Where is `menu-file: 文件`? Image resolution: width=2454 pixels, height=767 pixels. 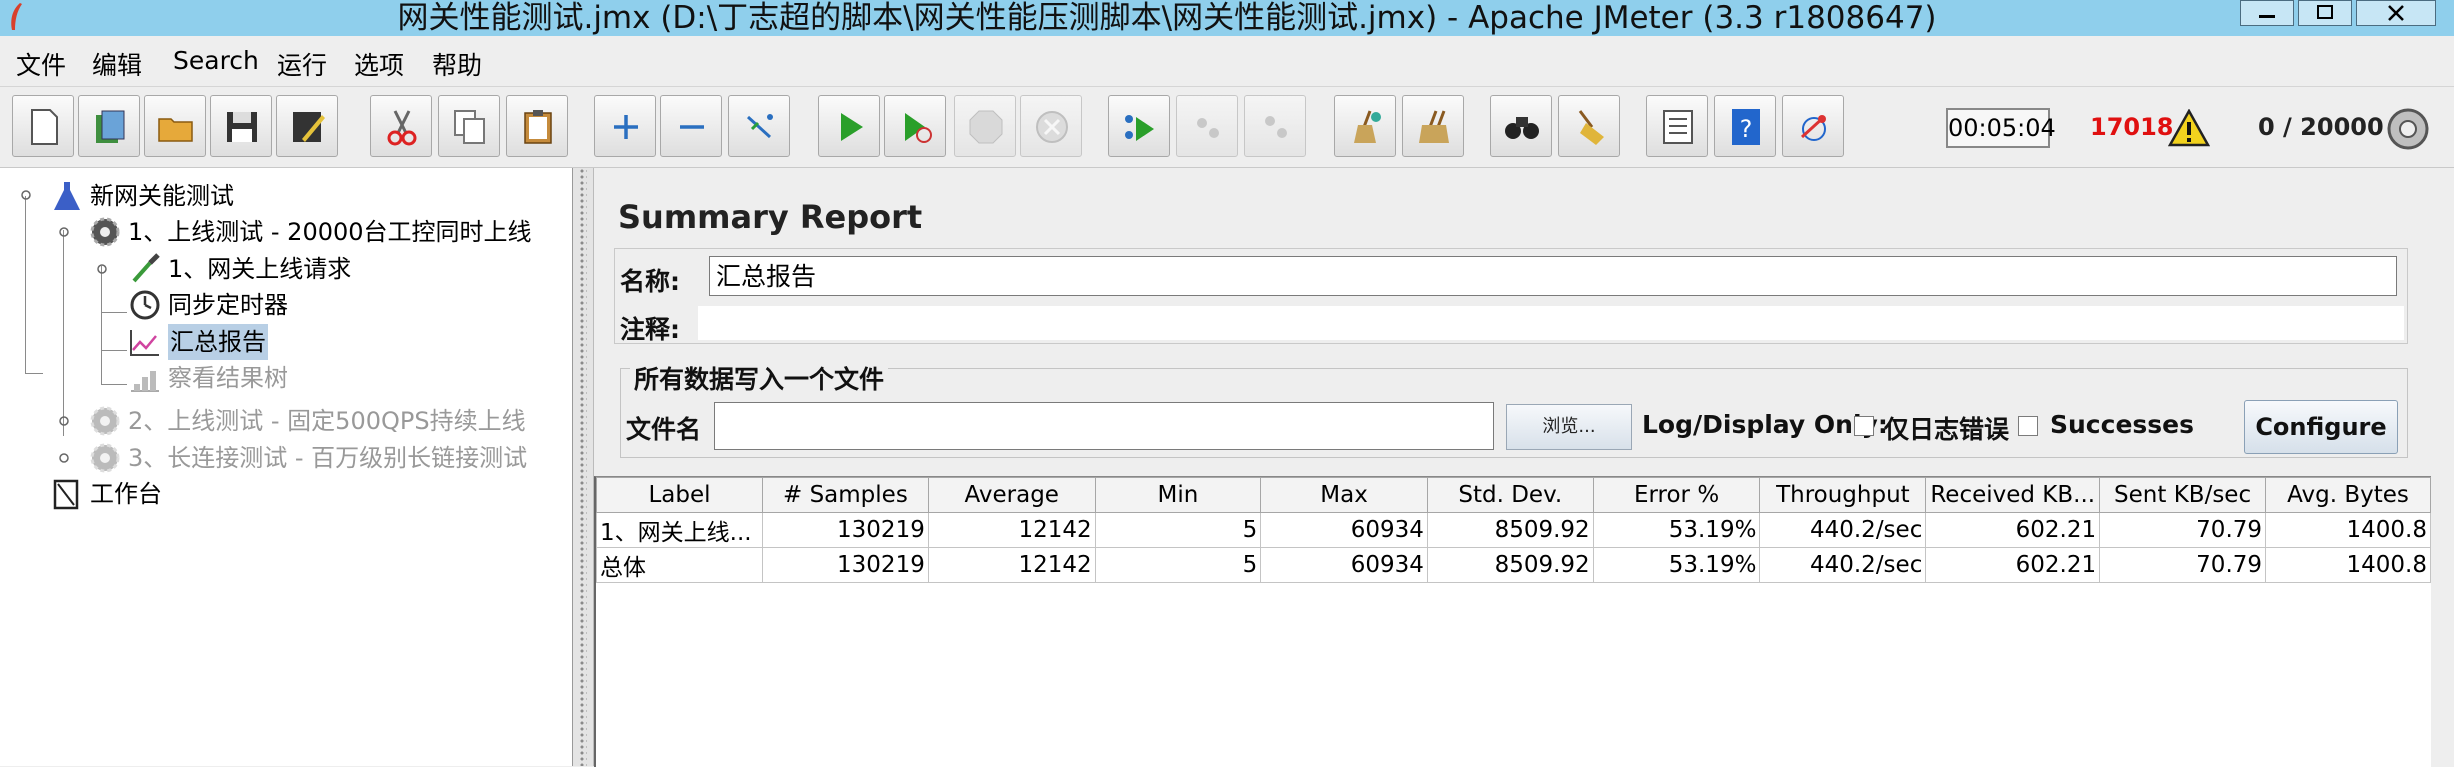
menu-file: 文件 is located at coordinates (41, 64).